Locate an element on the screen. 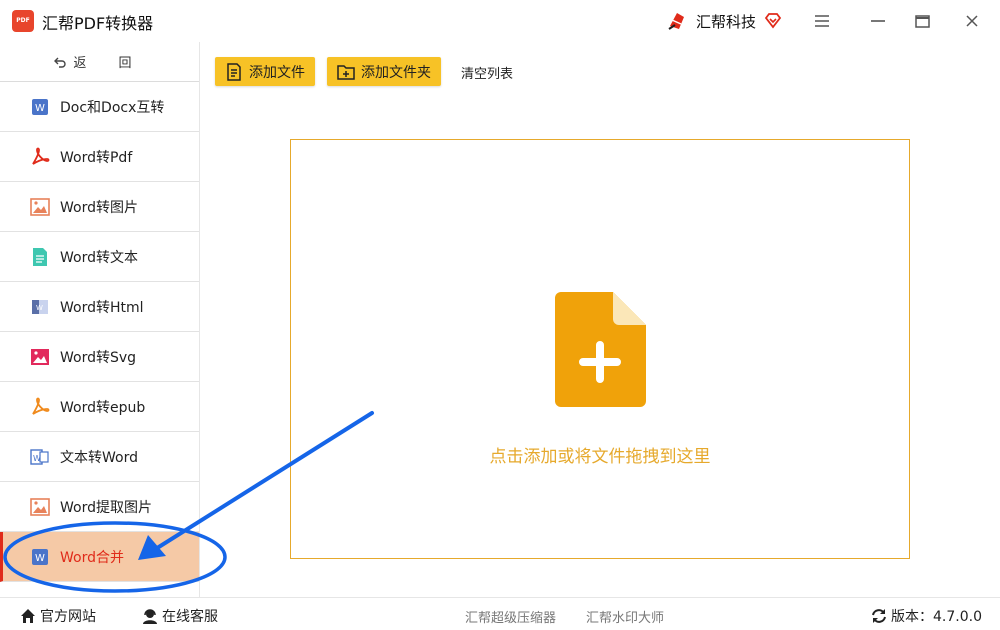  sidebar-item-word-text: Word转文本 is located at coordinates (99, 257).